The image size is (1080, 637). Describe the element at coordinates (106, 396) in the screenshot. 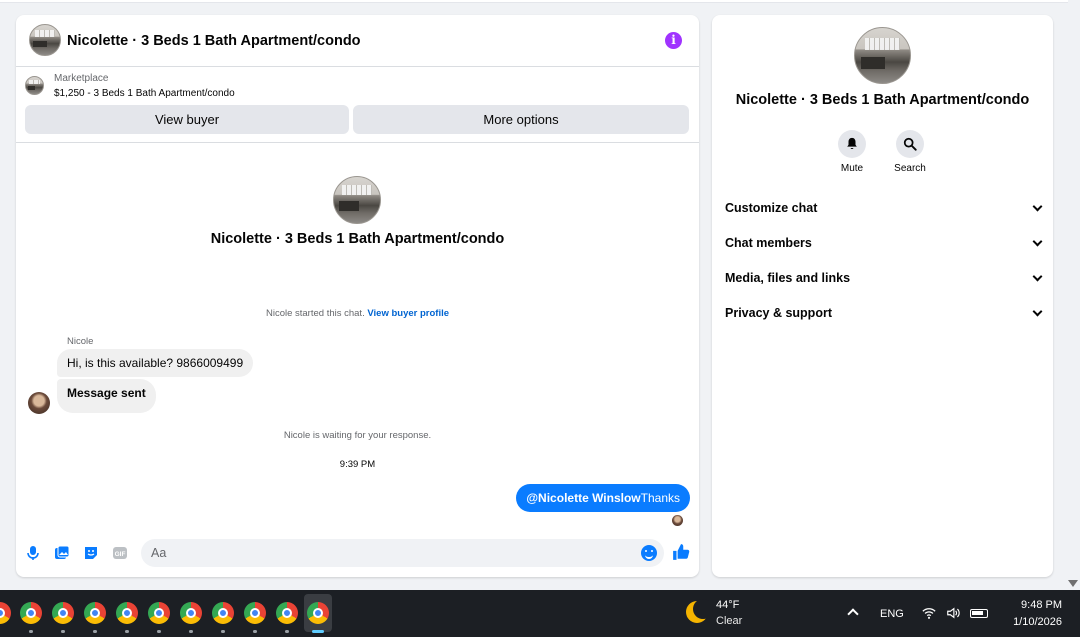

I see `incoming-message: Message sent` at that location.